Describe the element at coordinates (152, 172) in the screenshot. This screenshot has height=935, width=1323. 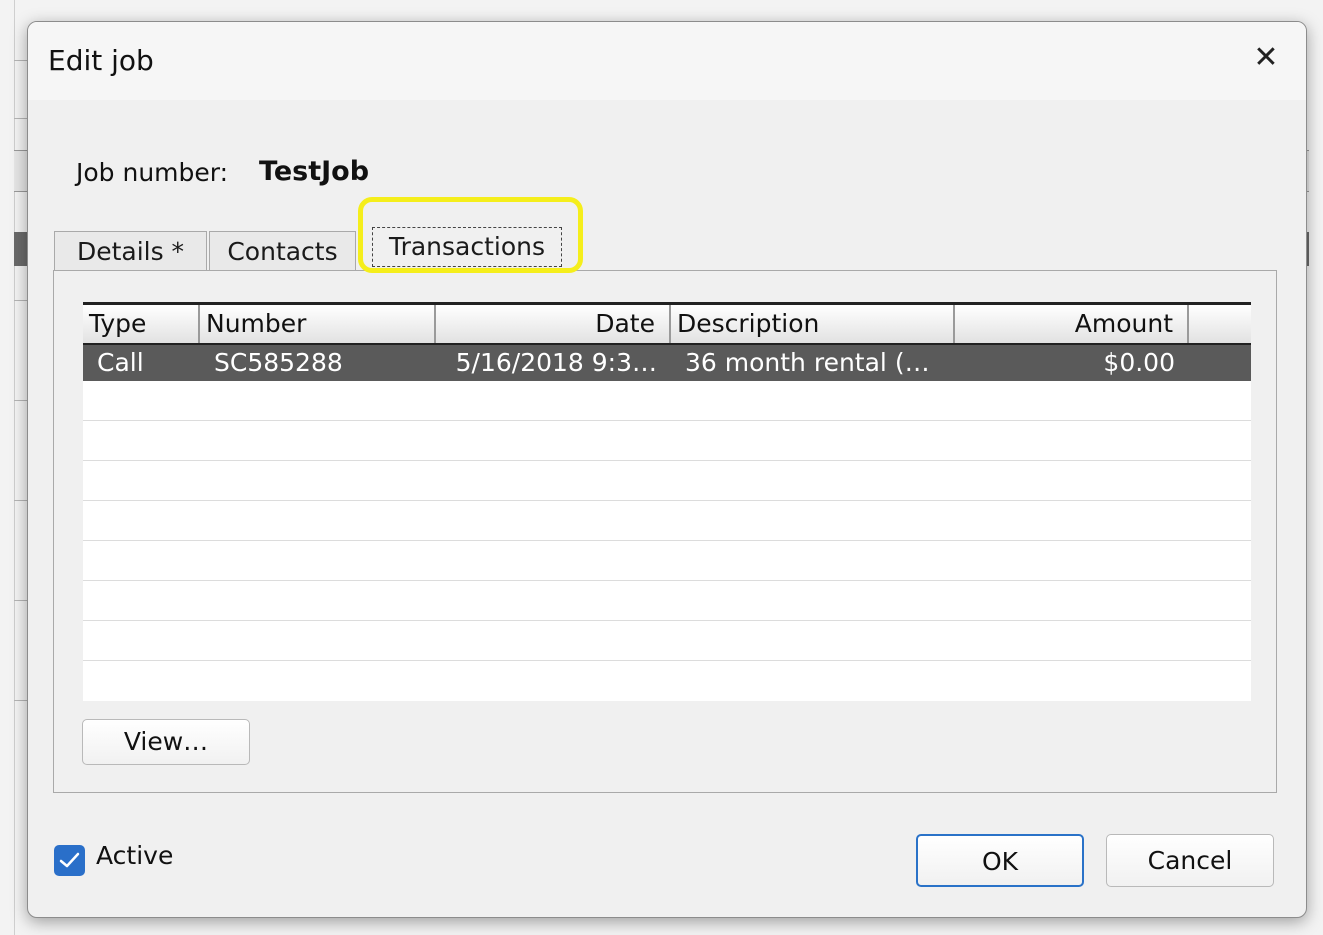
I see `job-number-label: Job number:` at that location.